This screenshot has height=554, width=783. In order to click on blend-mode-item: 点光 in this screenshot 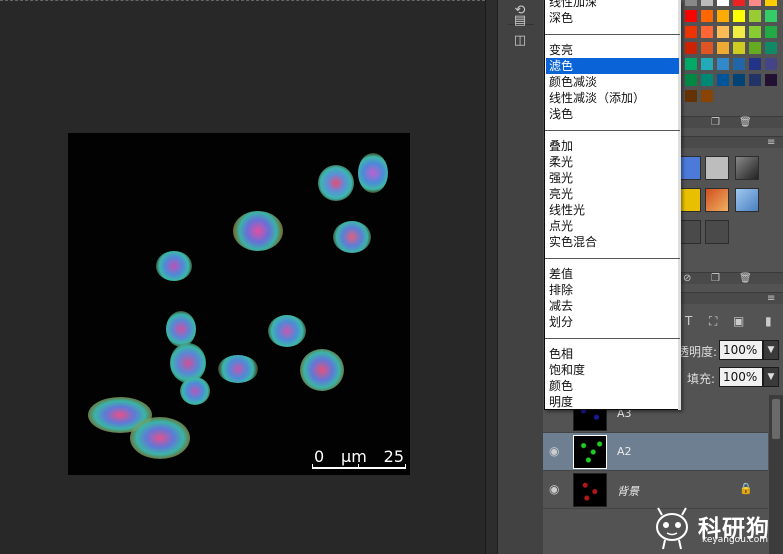, I will do `click(612, 226)`.